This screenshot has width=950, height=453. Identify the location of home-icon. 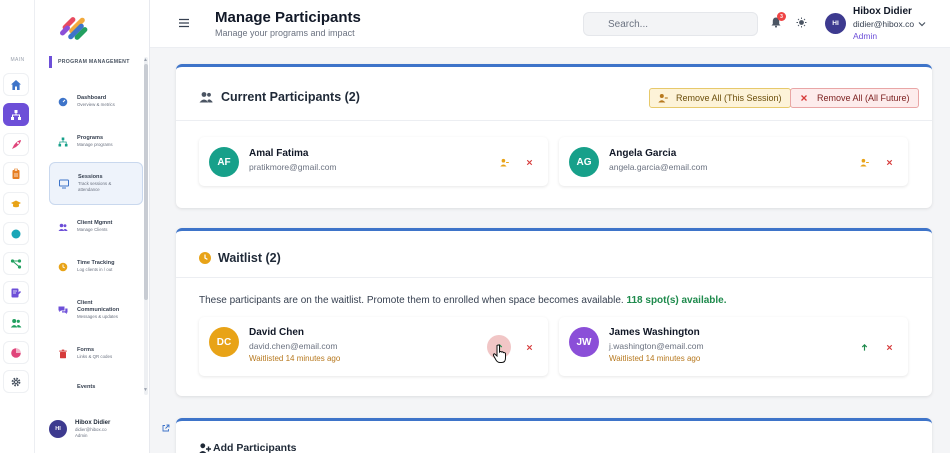
(16, 84).